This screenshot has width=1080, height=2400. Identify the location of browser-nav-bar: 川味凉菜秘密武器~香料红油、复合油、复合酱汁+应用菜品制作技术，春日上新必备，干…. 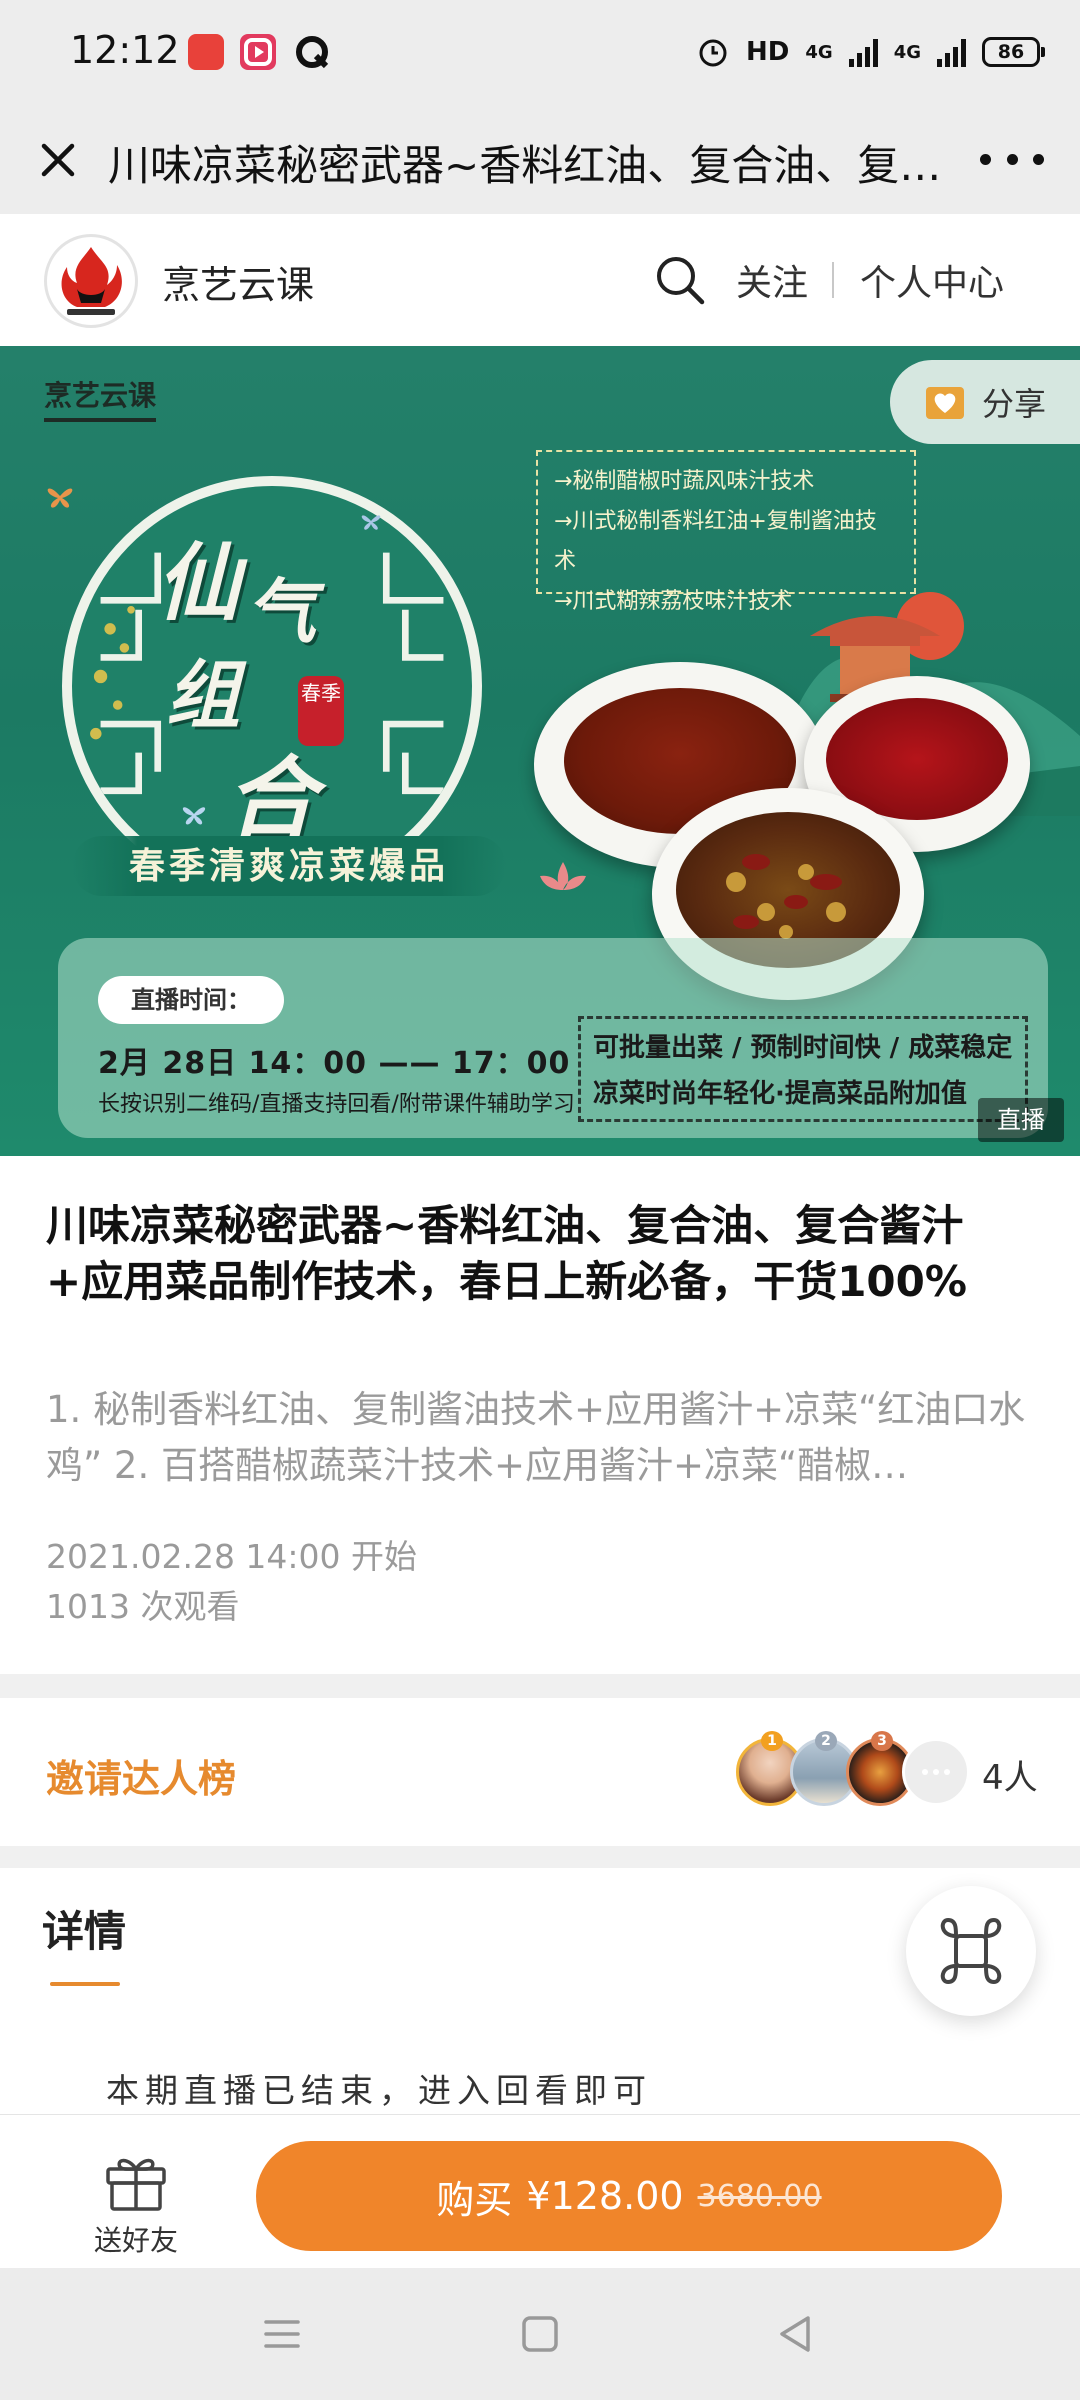
(540, 160).